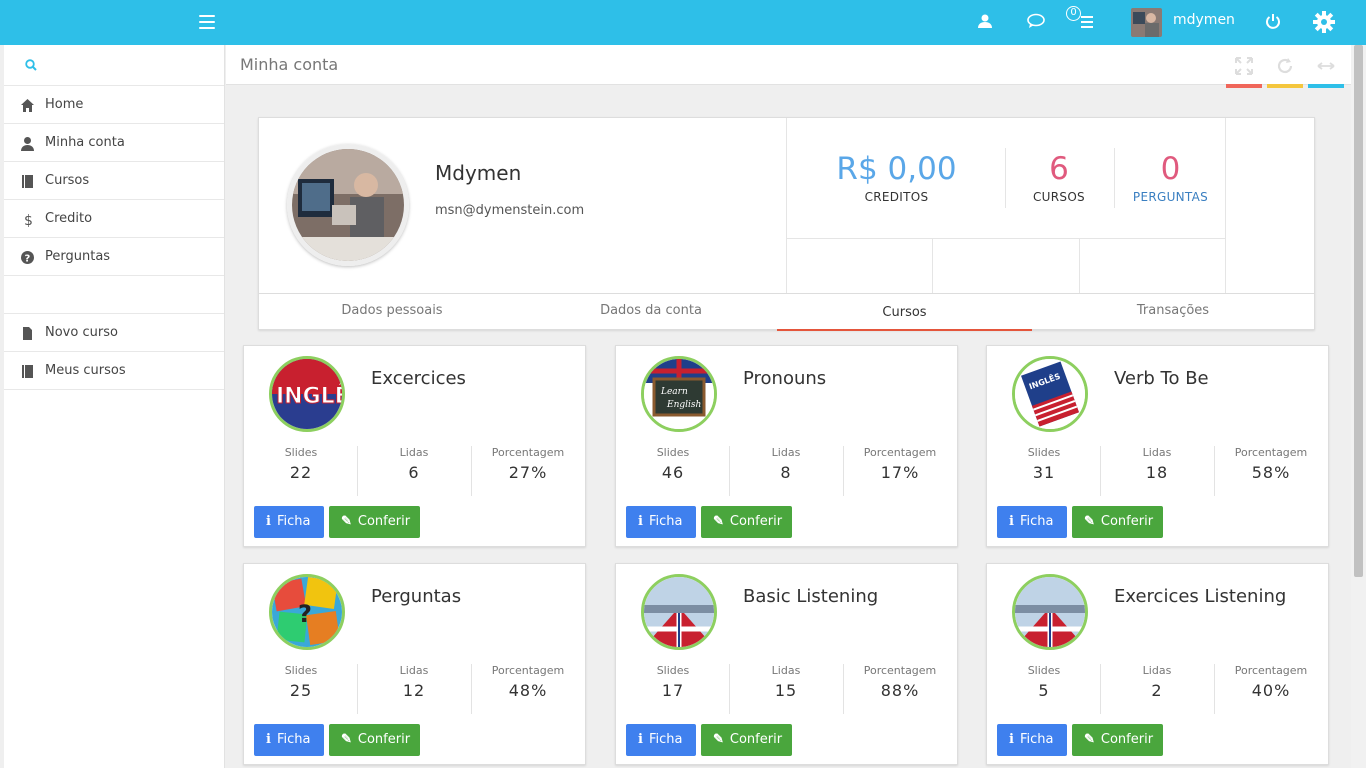 The image size is (1366, 768). Describe the element at coordinates (1059, 177) in the screenshot. I see `stat-cursos: 6 CURSOS` at that location.